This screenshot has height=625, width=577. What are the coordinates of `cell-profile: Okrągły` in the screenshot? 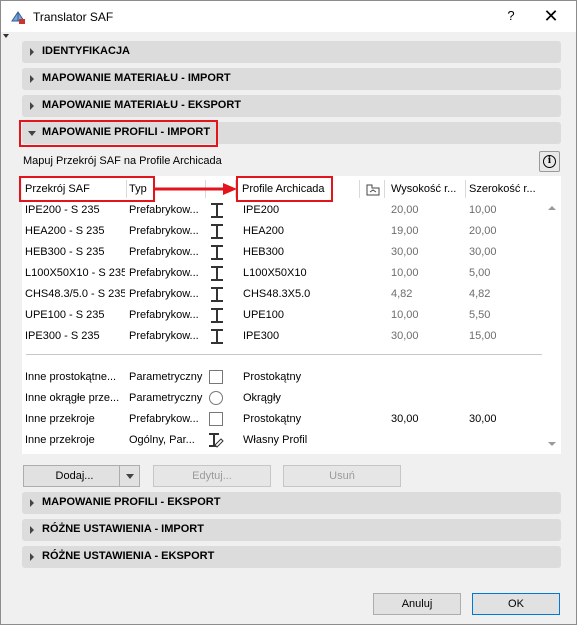 It's located at (262, 398).